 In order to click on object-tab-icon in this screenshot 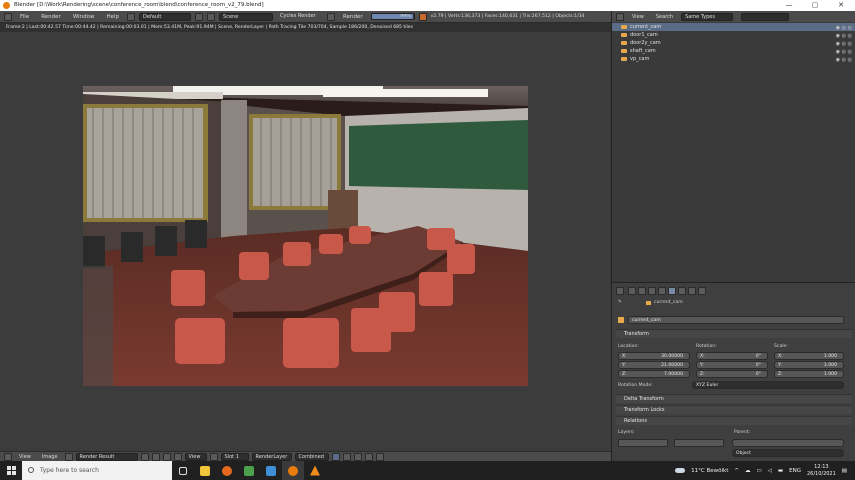, I will do `click(672, 291)`.